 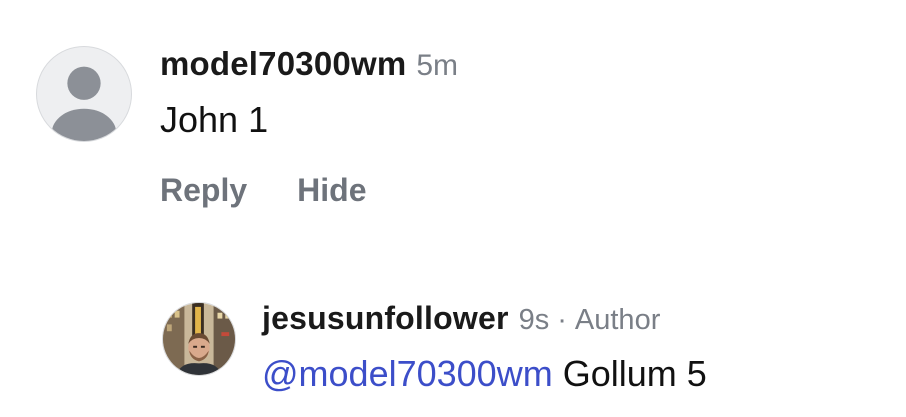 I want to click on reply-text: @model70300wm Gollum 5, so click(x=572, y=374).